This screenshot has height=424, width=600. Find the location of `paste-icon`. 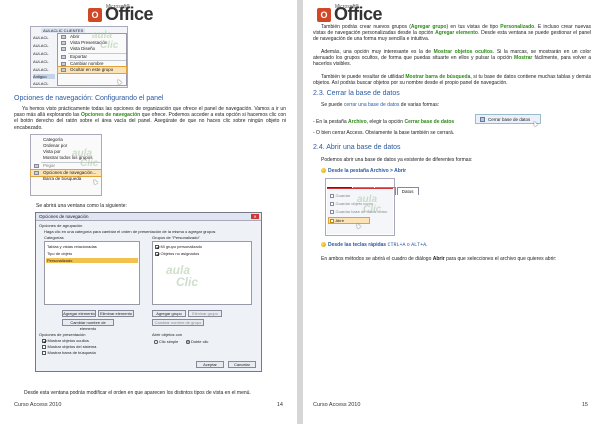

paste-icon is located at coordinates (36, 165).